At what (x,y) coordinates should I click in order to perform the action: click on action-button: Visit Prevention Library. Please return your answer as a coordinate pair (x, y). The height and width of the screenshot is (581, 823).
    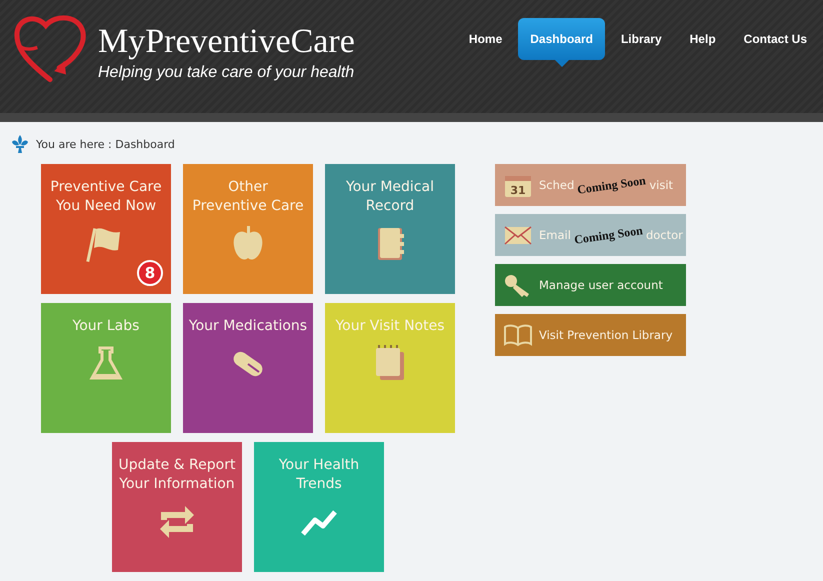
    Looking at the image, I should click on (590, 335).